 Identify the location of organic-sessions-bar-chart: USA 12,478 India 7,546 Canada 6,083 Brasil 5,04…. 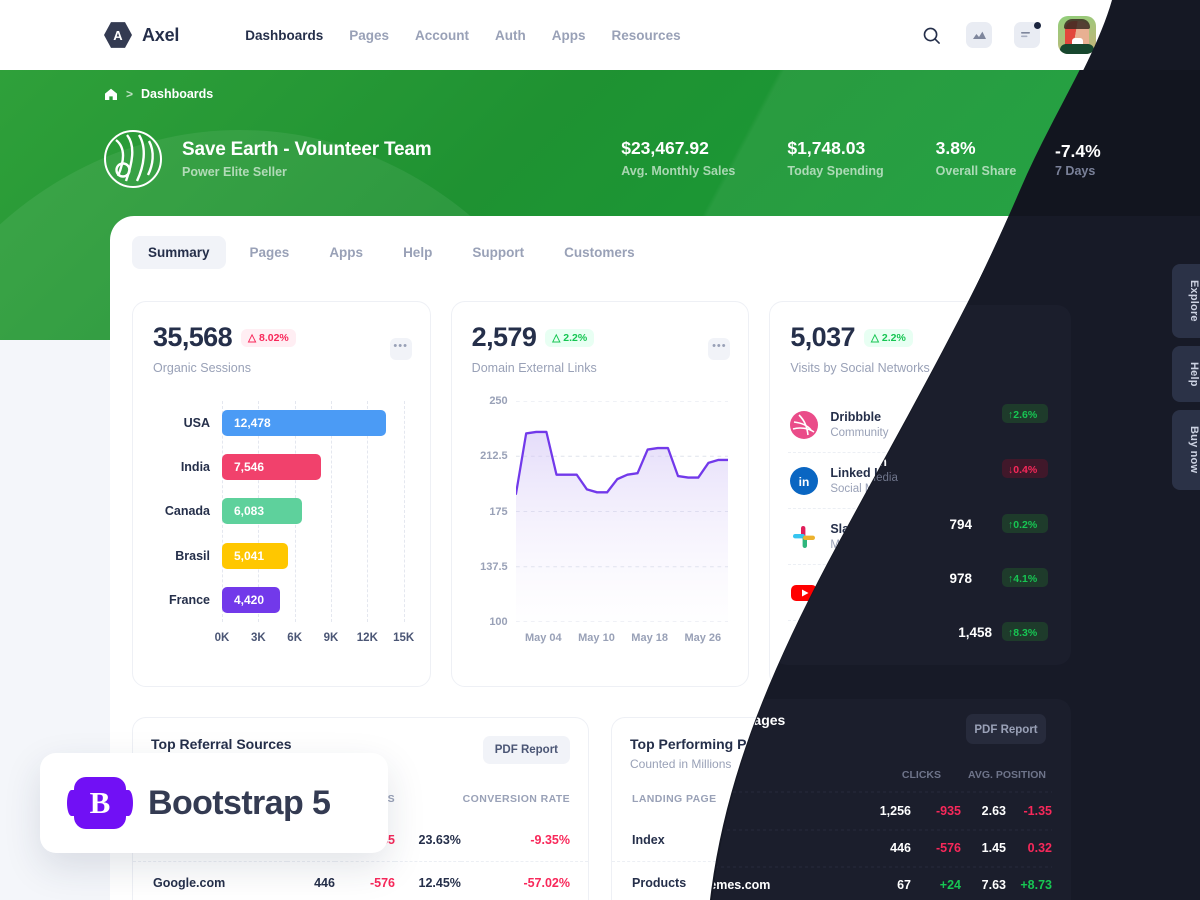
(281, 528).